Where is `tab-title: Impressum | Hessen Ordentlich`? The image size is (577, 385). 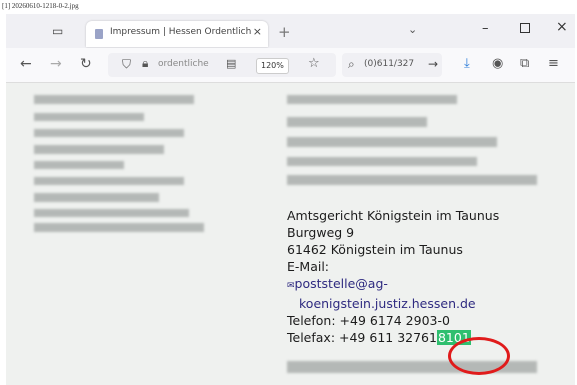 tab-title: Impressum | Hessen Ordentlich is located at coordinates (181, 32).